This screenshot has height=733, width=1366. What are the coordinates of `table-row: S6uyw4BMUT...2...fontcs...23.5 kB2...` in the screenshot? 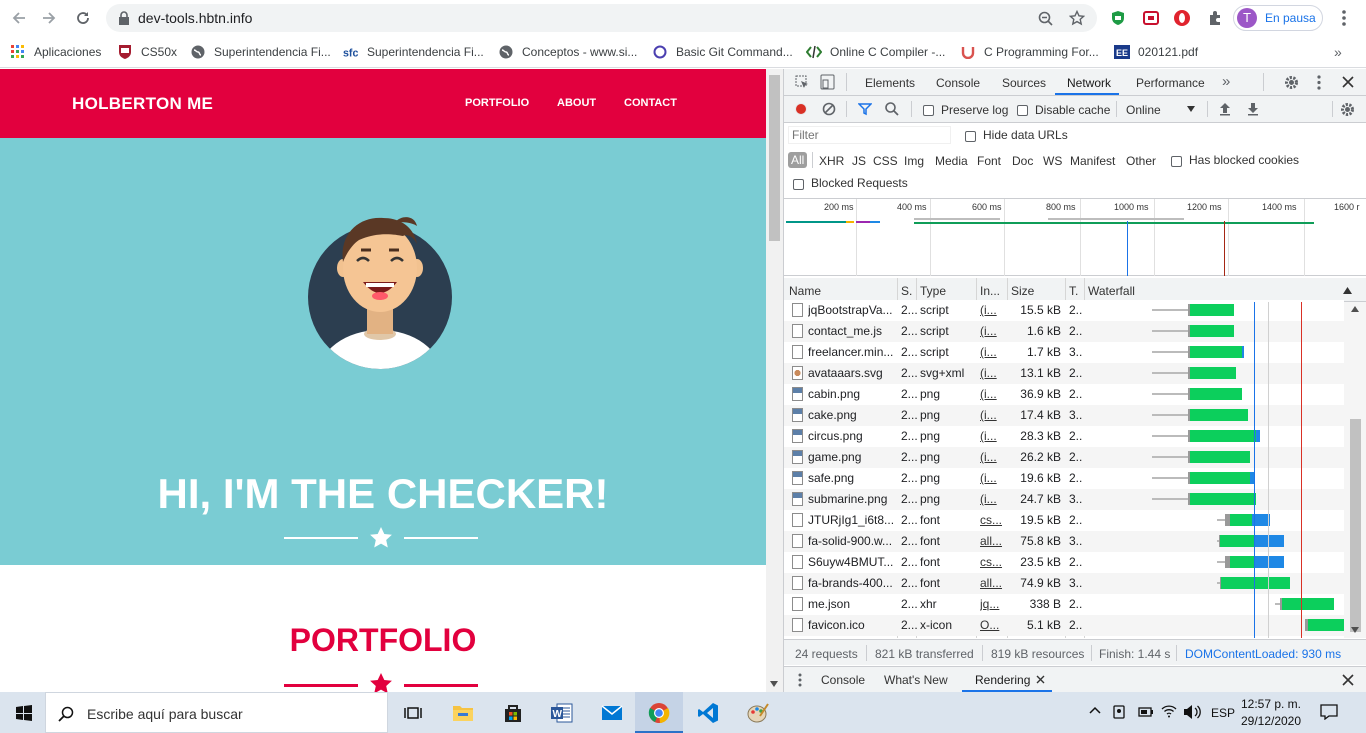 It's located at (1064, 562).